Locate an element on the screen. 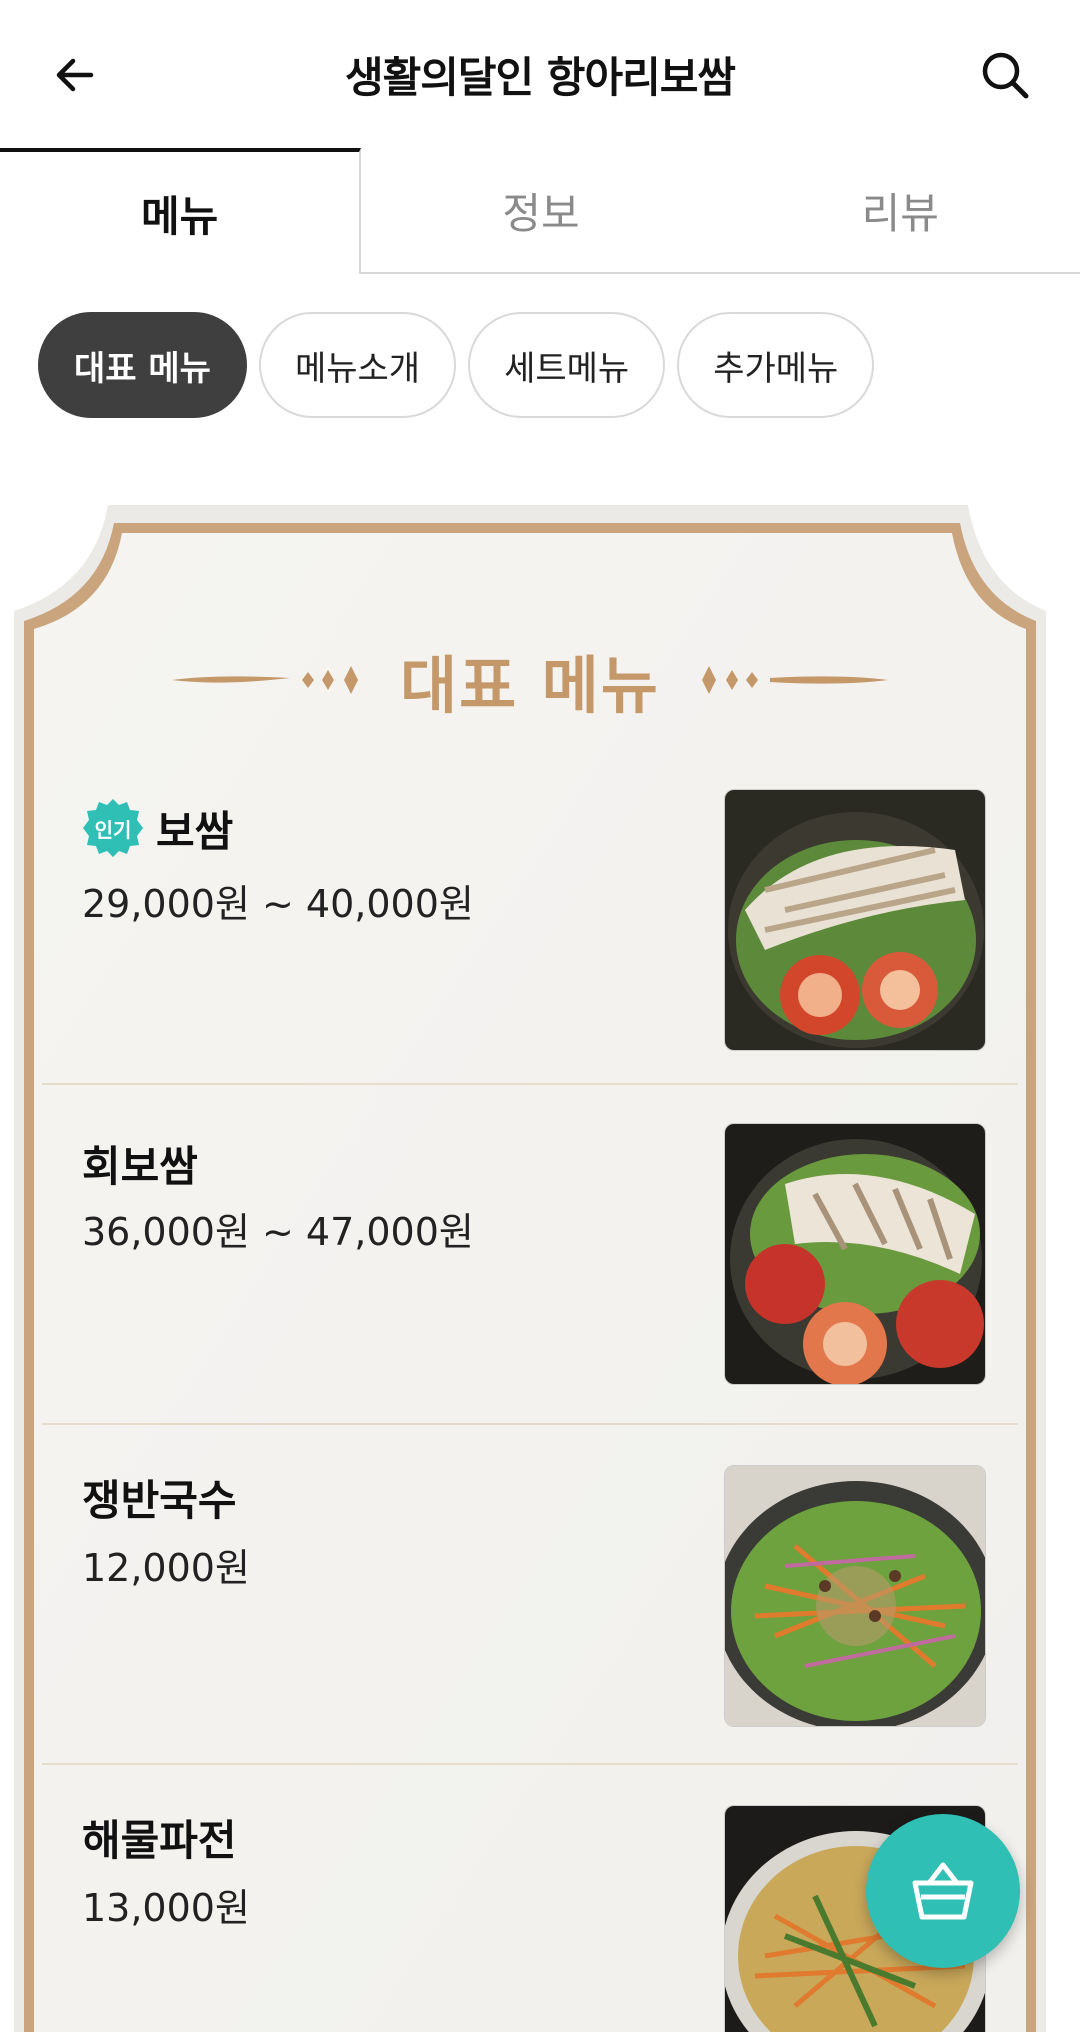 The width and height of the screenshot is (1080, 2032). tab-info: 정보 is located at coordinates (540, 210).